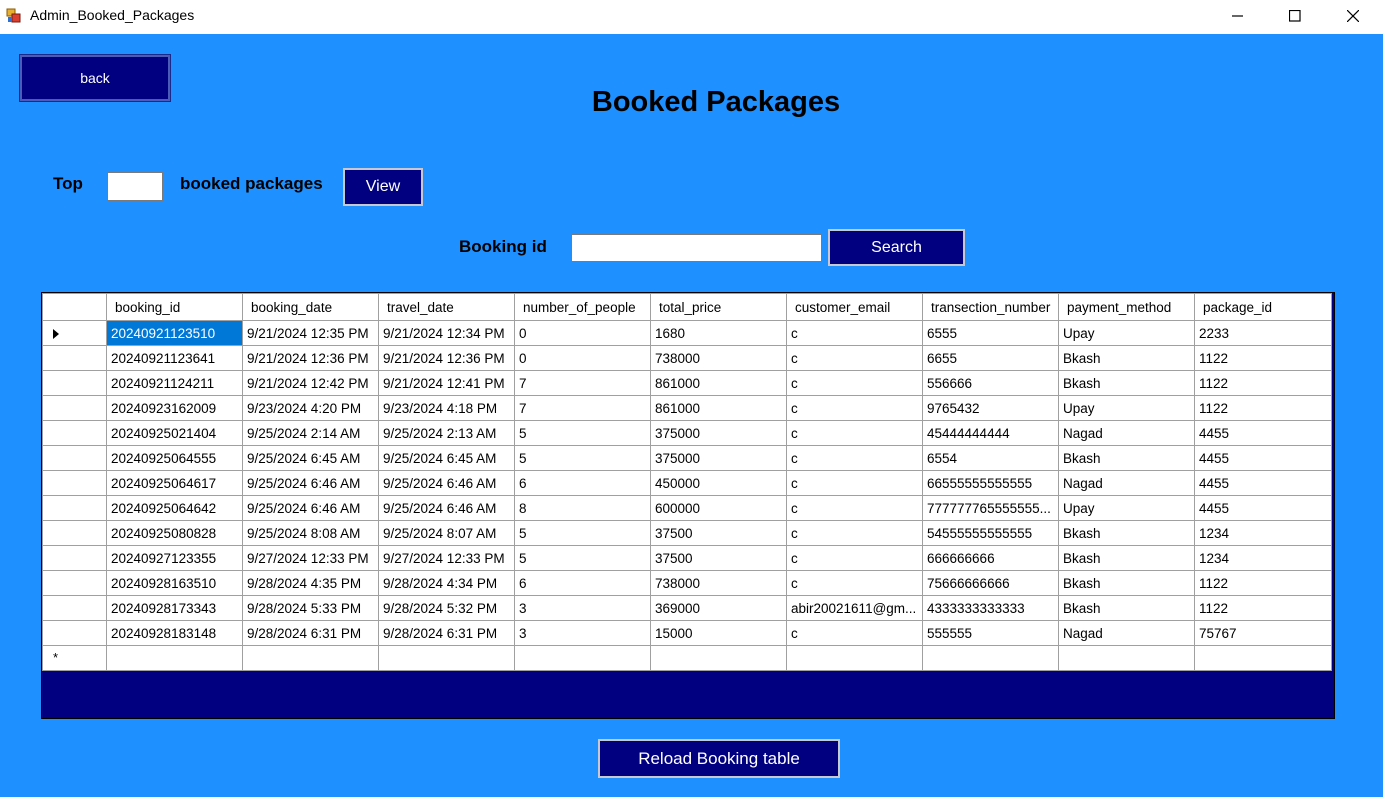  Describe the element at coordinates (310, 608) in the screenshot. I see `table-cell-booking-date: 9/28/2024 5:33 PM` at that location.